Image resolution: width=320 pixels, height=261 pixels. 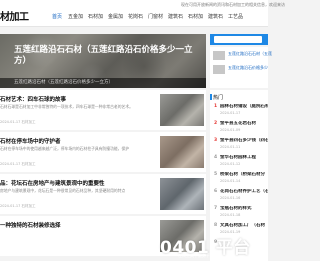 I want to click on article-summary: 石材在停车场中的使用越来越广泛，停车场内的石材柱子具有防撞功能，保护, so click(x=65, y=148).